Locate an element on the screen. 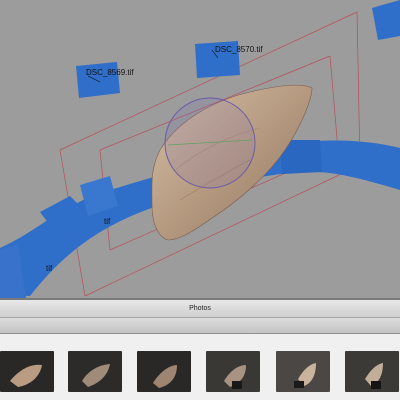  rotation-gizmo is located at coordinates (210, 143).